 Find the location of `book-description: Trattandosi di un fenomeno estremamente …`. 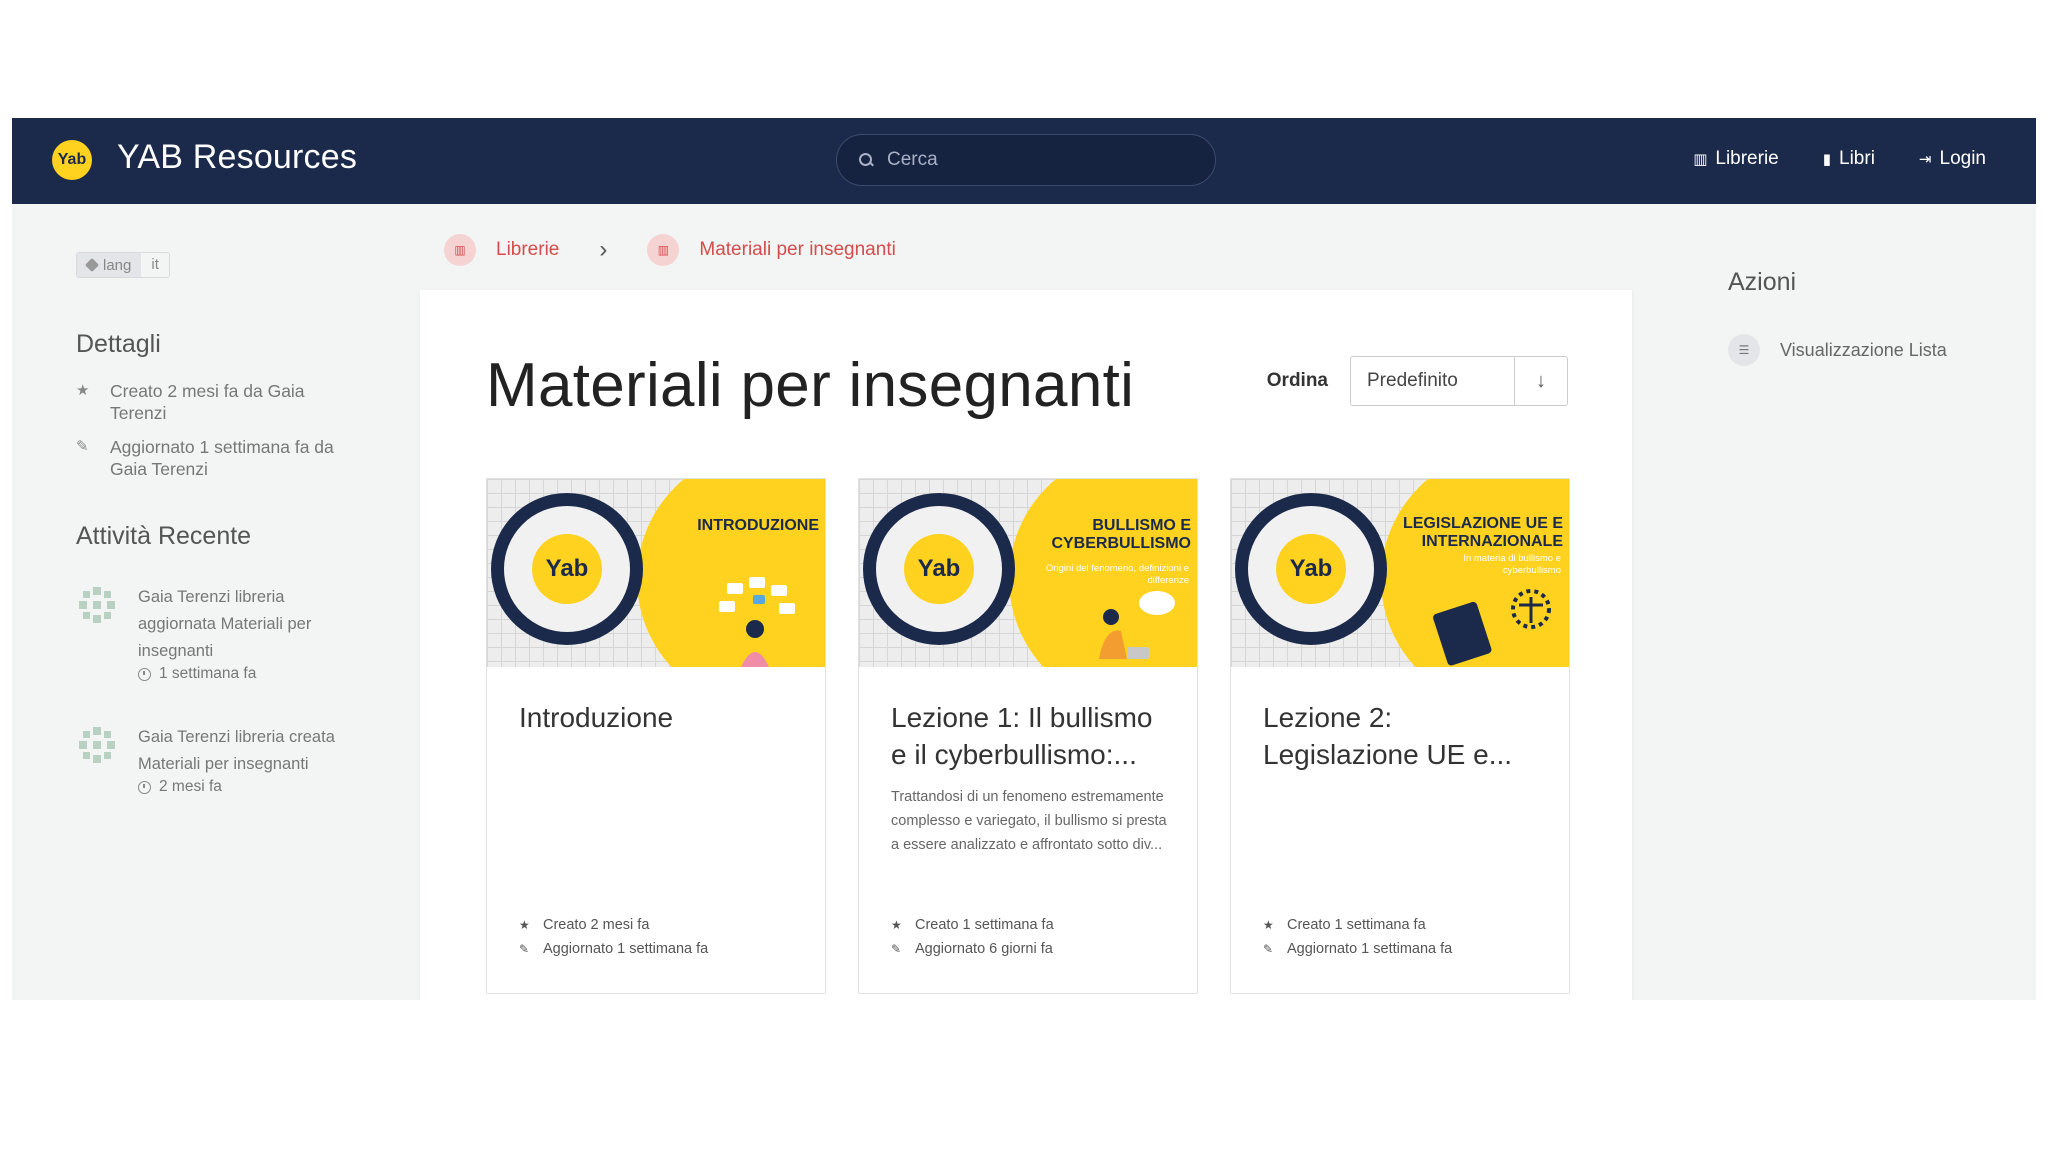

book-description: Trattandosi di un fenomeno estremamente … is located at coordinates (1029, 821).